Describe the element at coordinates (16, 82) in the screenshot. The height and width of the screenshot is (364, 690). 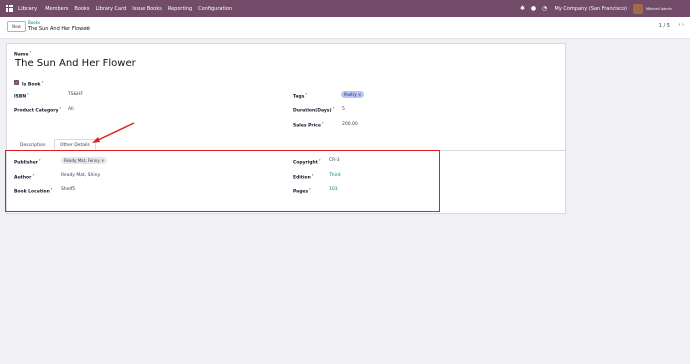
I see `is-book-checkbox: ✓` at that location.